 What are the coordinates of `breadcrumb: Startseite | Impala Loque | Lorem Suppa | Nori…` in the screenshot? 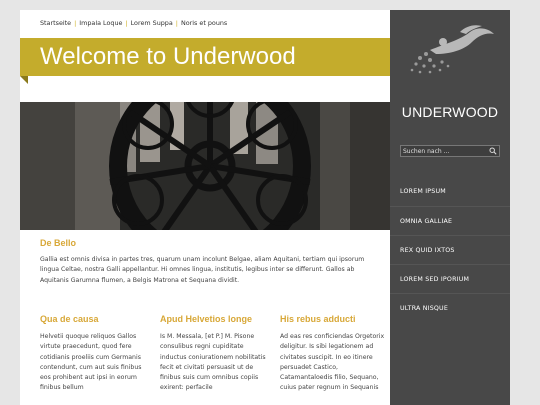 It's located at (133, 23).